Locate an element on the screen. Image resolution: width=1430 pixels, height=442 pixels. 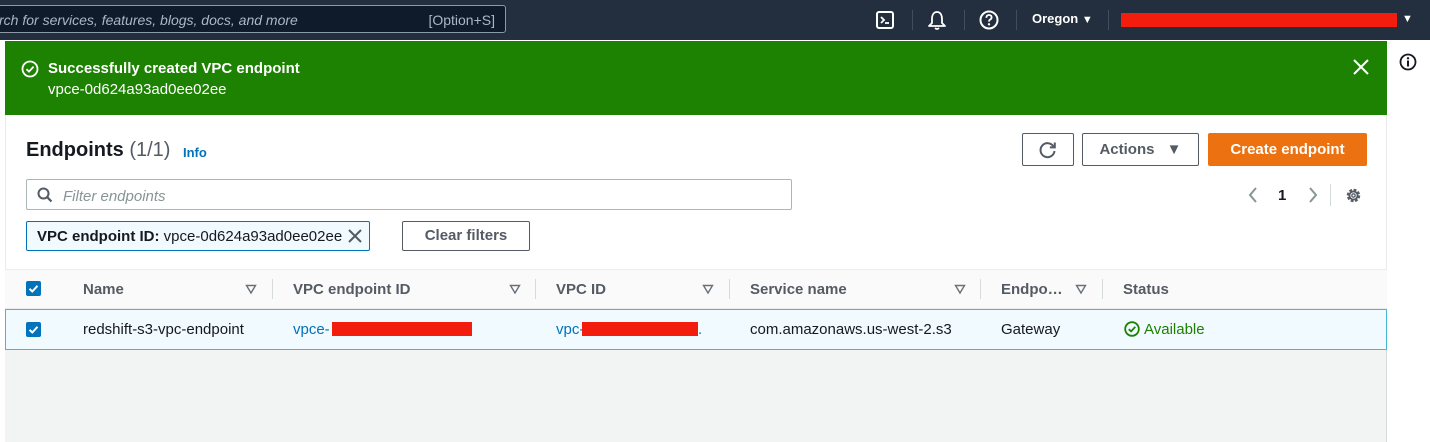
banner-endpoint-id: vpce-0d624a93ad0ee02ee is located at coordinates (137, 89).